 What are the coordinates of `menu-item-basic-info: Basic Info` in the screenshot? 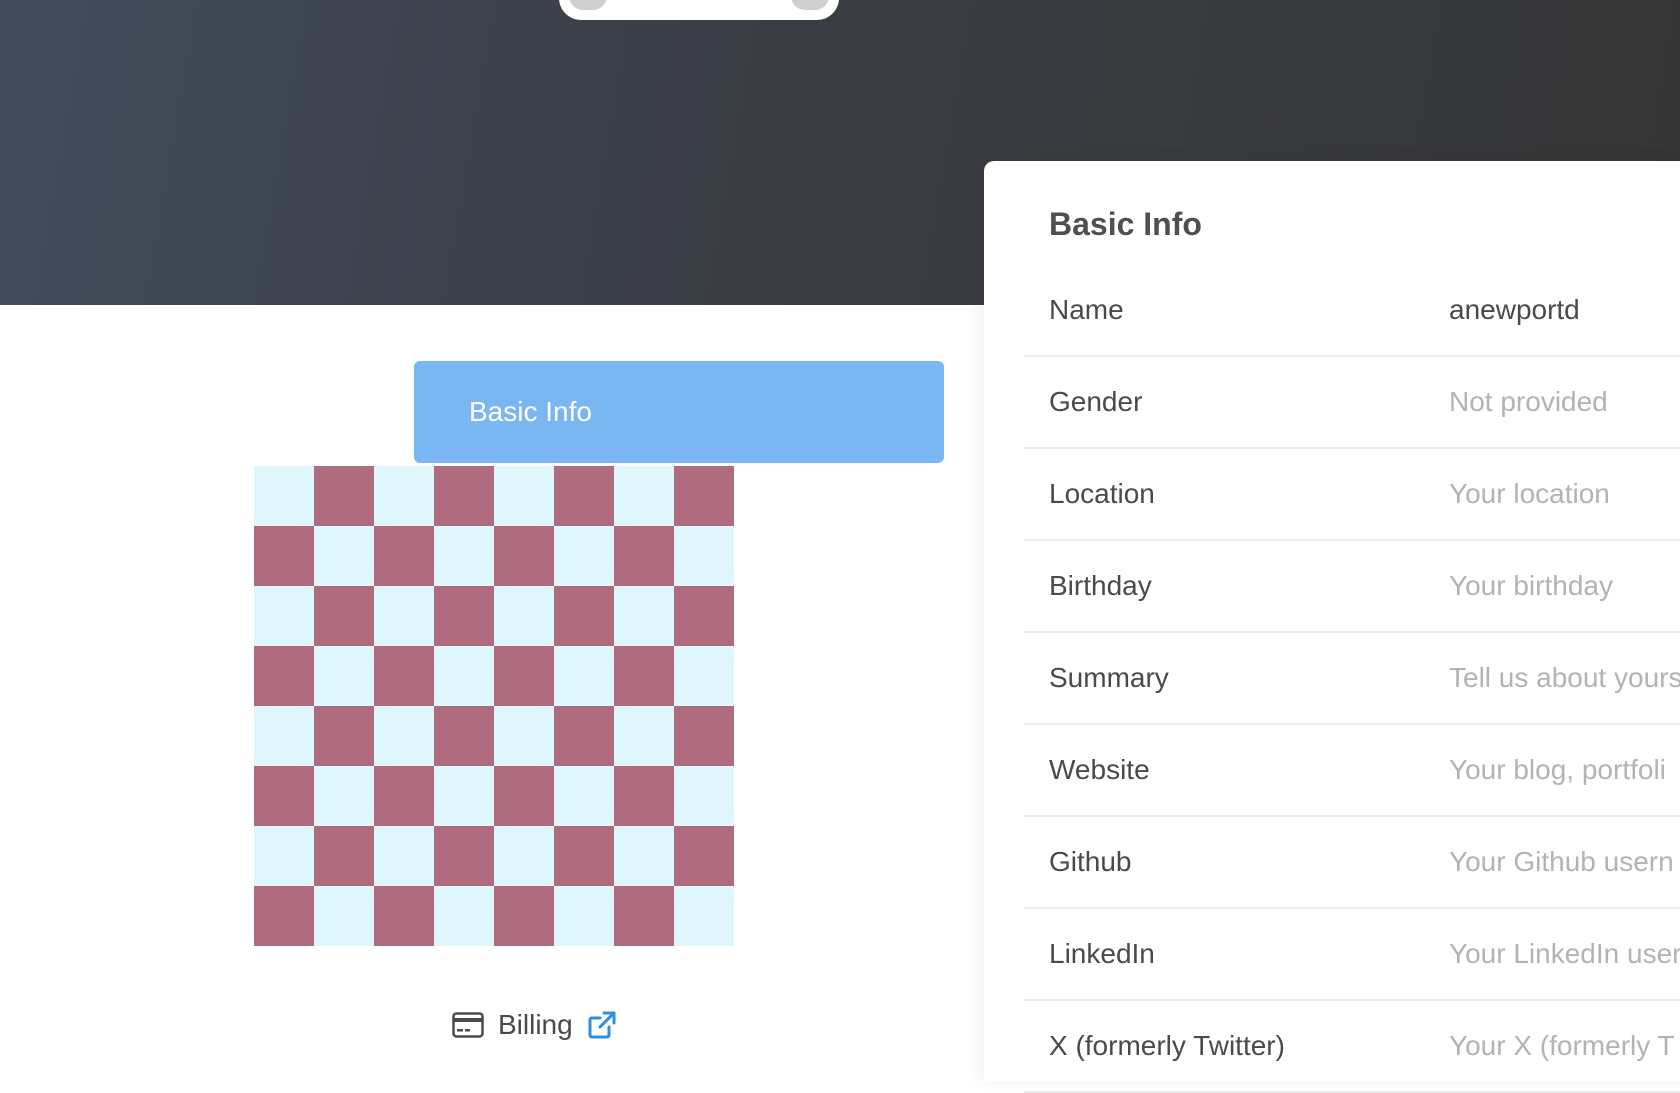 It's located at (679, 412).